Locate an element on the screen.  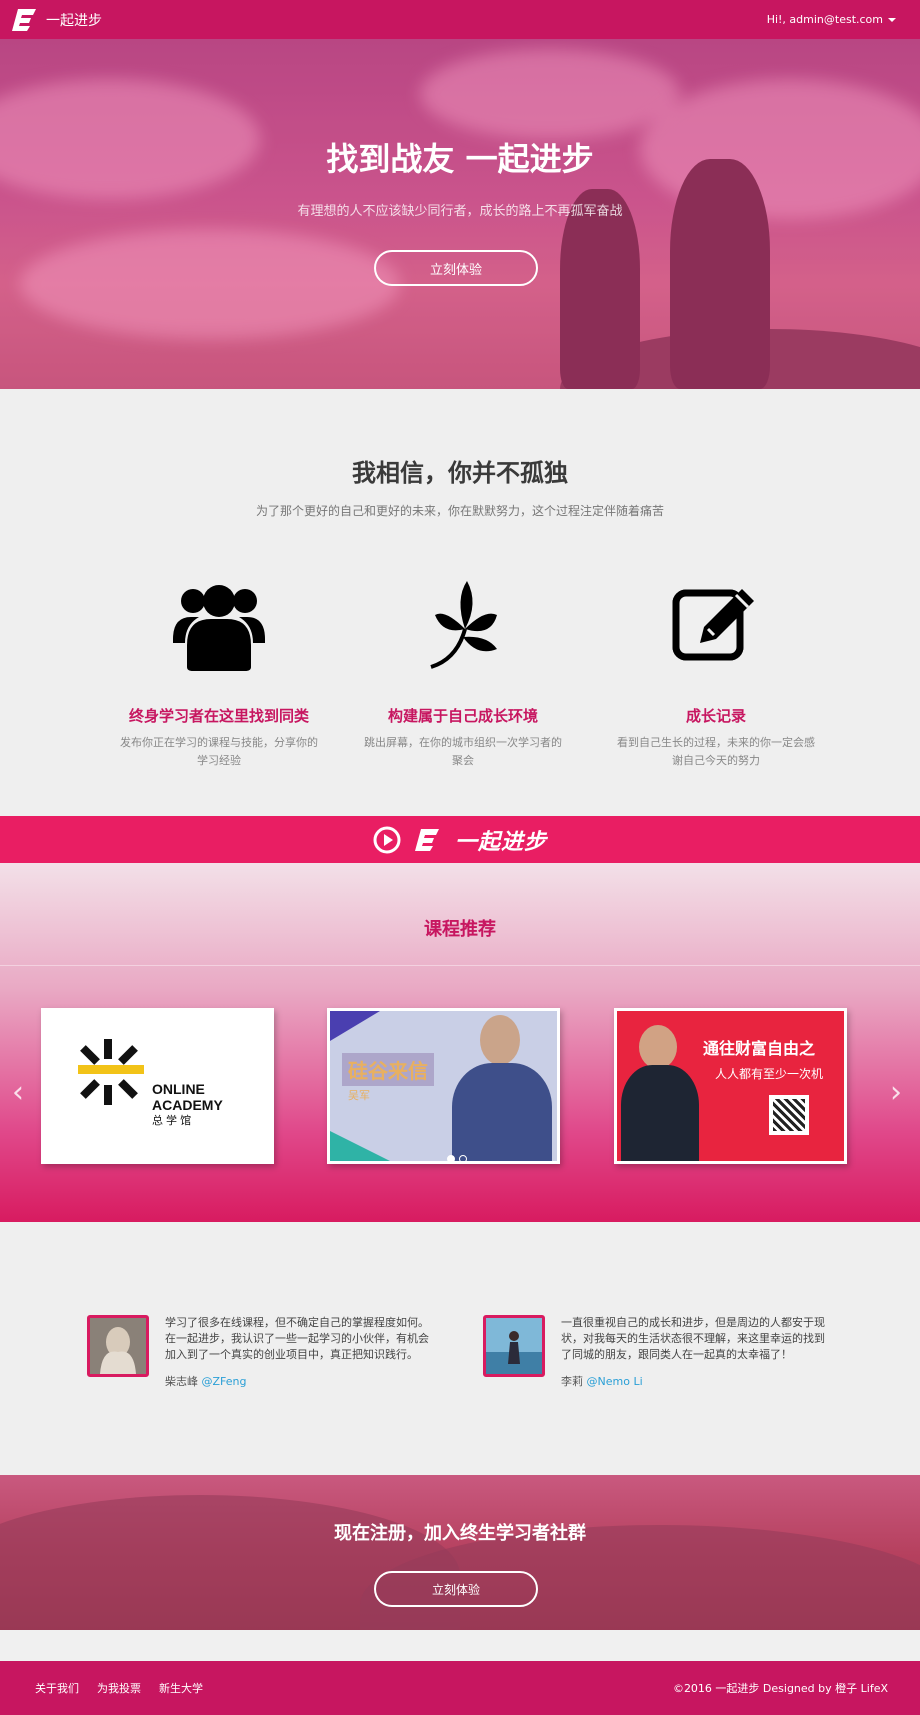
carousel-dots is located at coordinates (457, 1159).